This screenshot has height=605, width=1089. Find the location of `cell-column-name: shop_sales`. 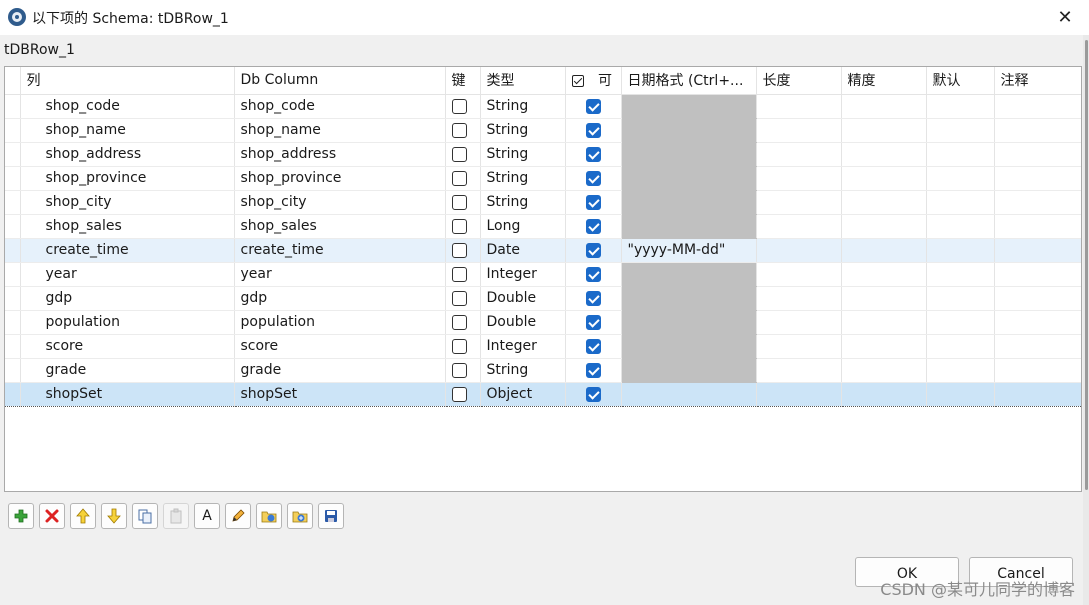

cell-column-name: shop_sales is located at coordinates (127, 226).